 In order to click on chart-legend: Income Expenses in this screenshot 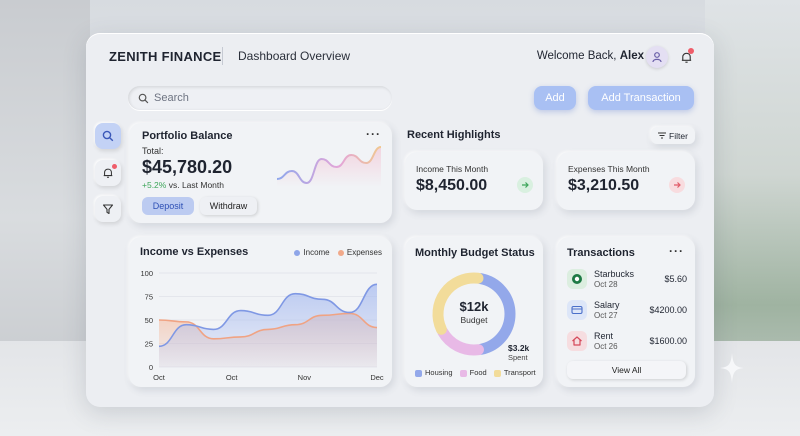, I will do `click(338, 252)`.